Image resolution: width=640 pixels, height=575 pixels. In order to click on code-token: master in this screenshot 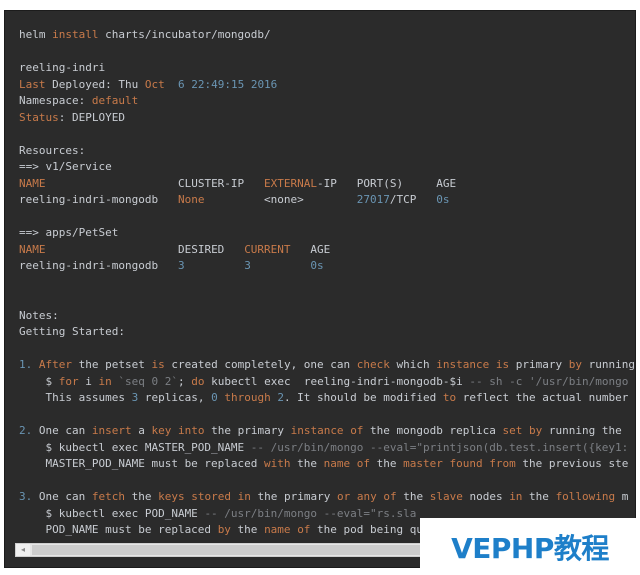, I will do `click(423, 463)`.